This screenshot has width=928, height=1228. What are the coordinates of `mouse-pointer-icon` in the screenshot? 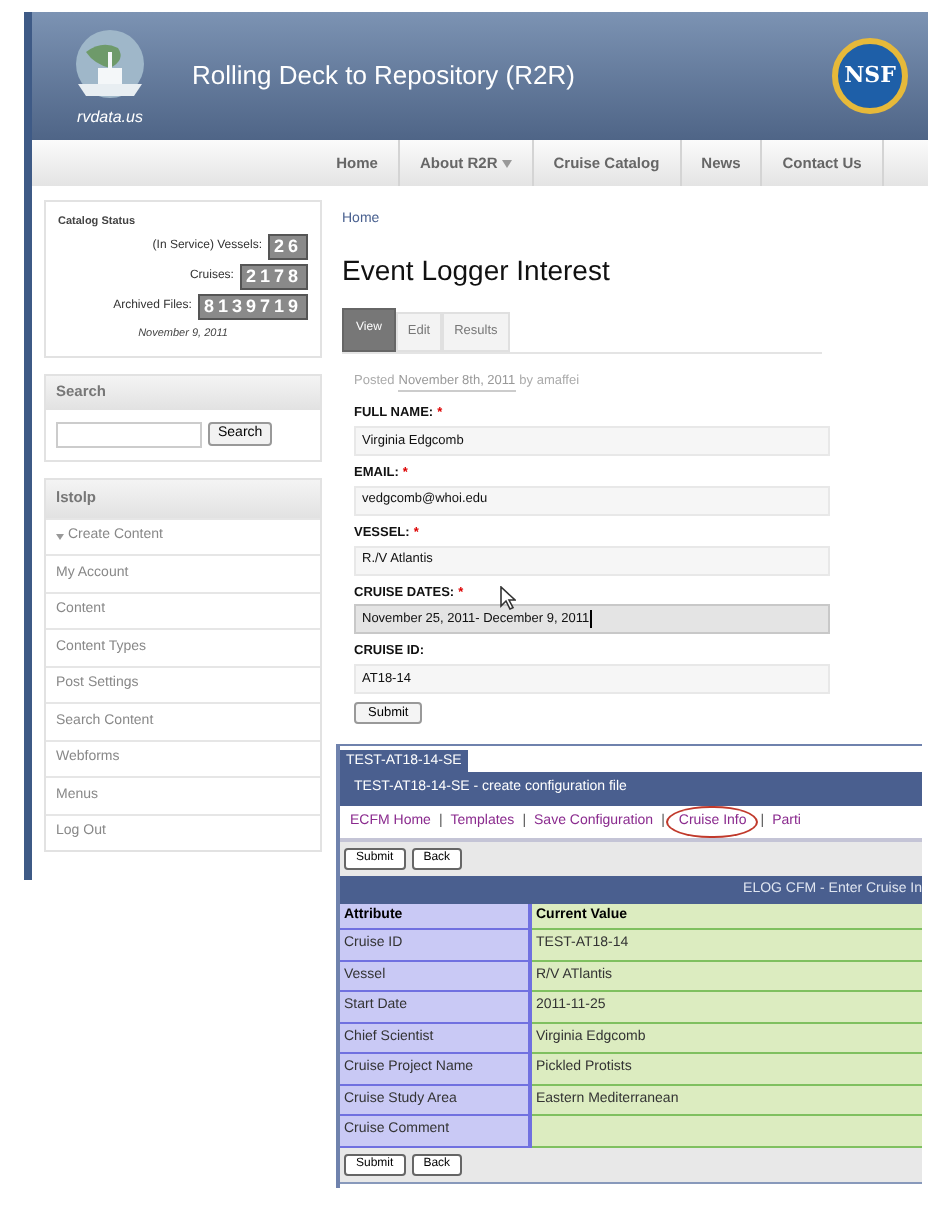 It's located at (508, 598).